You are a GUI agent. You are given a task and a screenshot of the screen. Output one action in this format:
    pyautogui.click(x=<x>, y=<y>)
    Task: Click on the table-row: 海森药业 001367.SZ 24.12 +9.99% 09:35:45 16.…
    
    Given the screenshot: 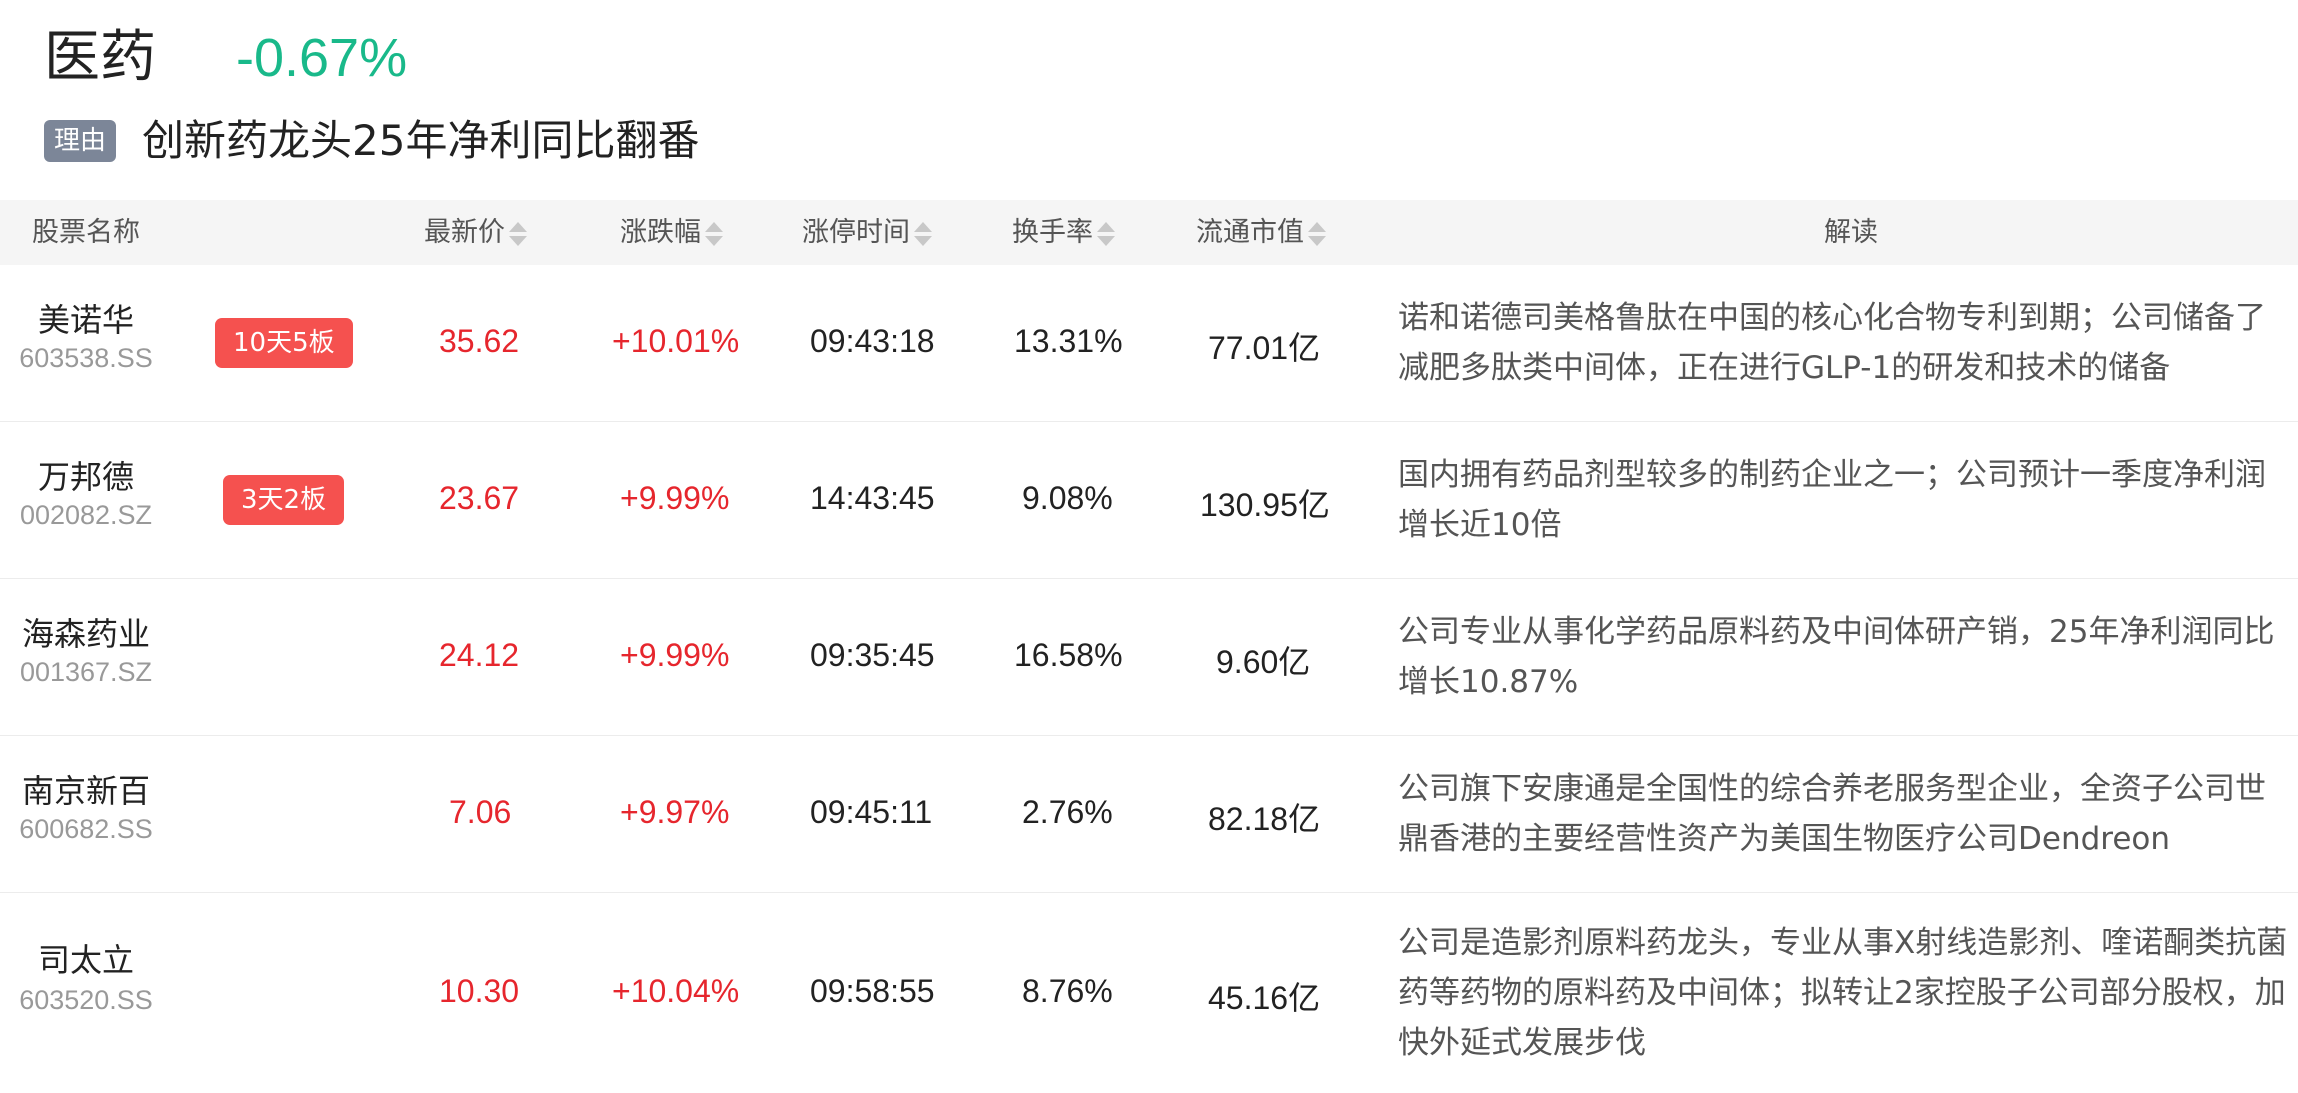 What is the action you would take?
    pyautogui.click(x=1149, y=657)
    